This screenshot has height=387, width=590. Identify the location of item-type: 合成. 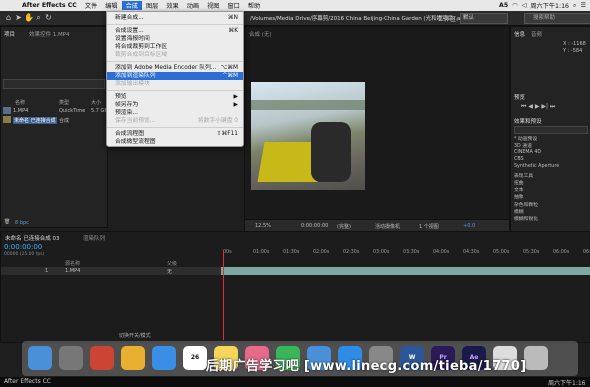
(64, 121).